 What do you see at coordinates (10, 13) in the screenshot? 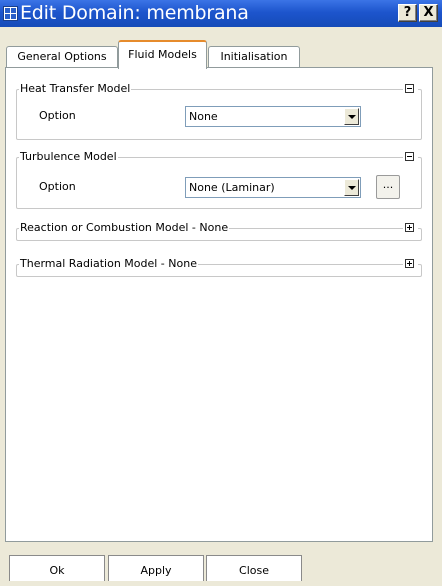
I see `grid-icon` at bounding box center [10, 13].